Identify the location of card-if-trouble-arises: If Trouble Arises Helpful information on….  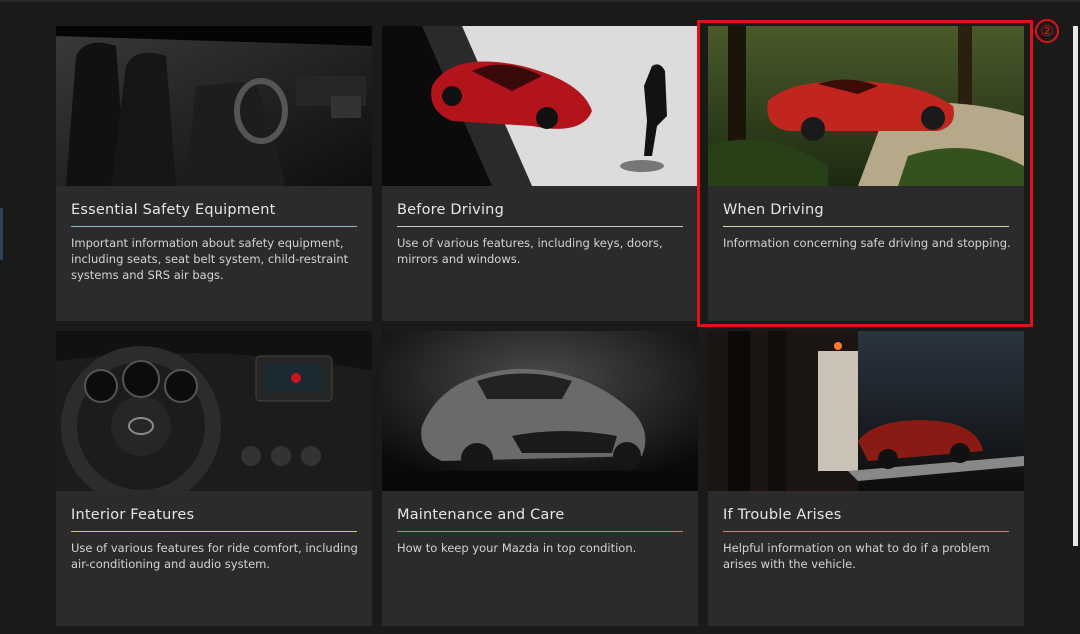
(866, 478).